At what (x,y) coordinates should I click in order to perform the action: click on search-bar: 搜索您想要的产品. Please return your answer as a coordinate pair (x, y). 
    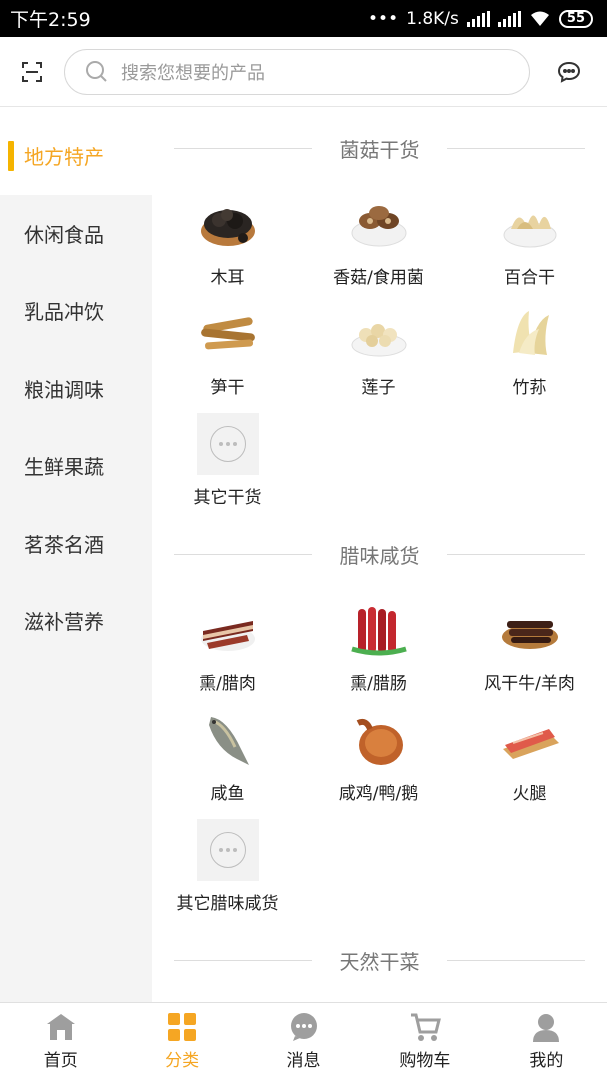
    Looking at the image, I should click on (297, 71).